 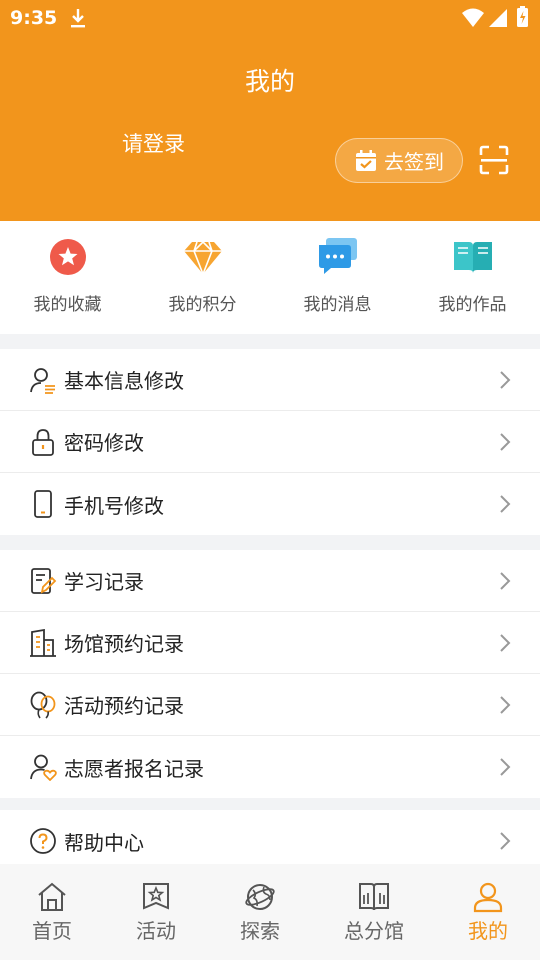 What do you see at coordinates (260, 912) in the screenshot?
I see `tab-explore: 探索` at bounding box center [260, 912].